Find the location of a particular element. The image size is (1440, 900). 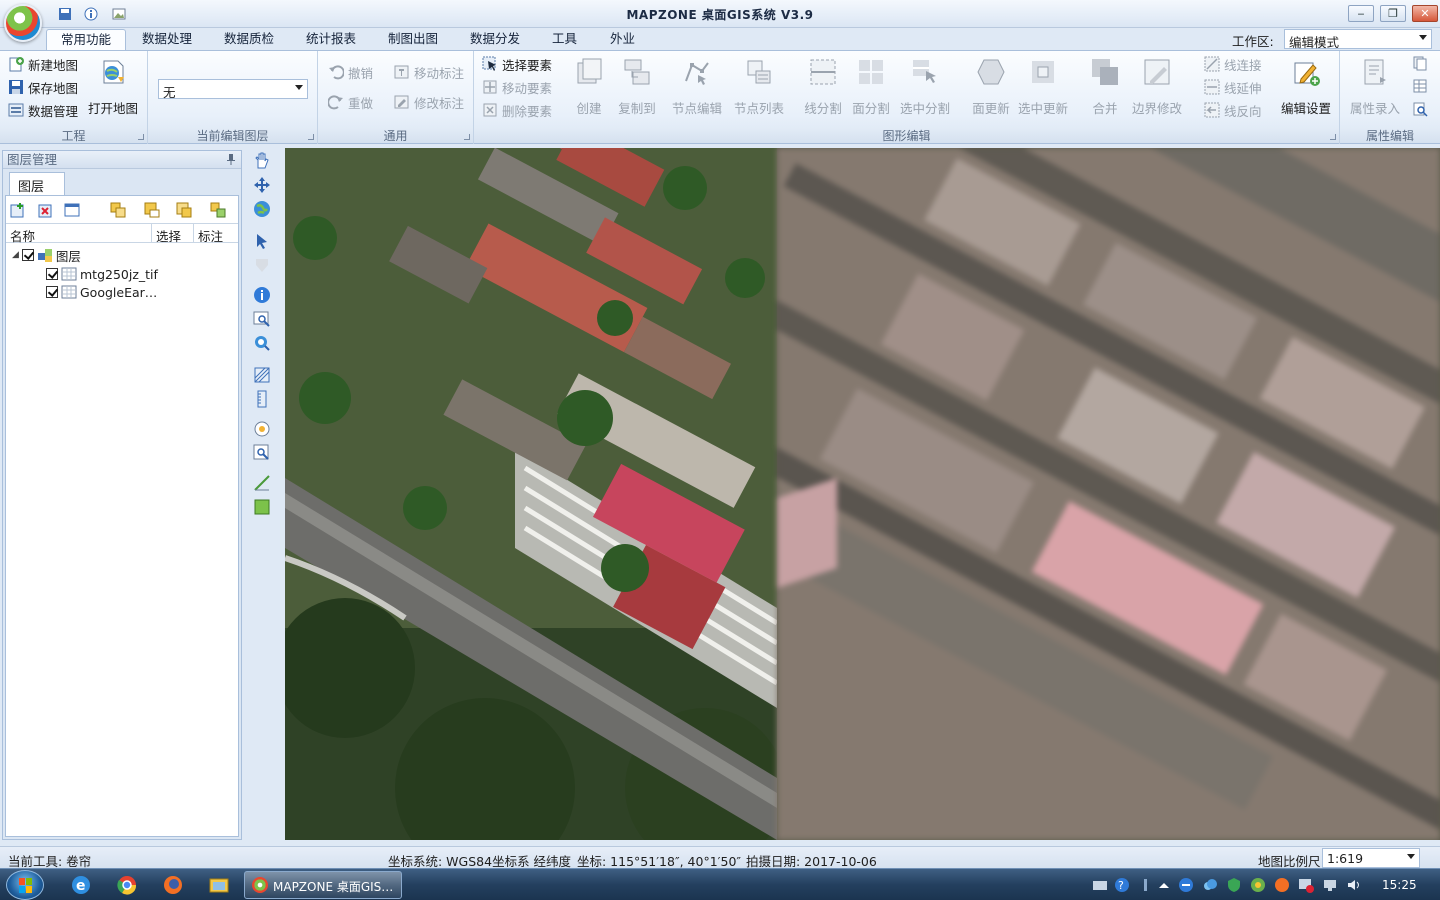

close-button: ✕ is located at coordinates (1425, 13).